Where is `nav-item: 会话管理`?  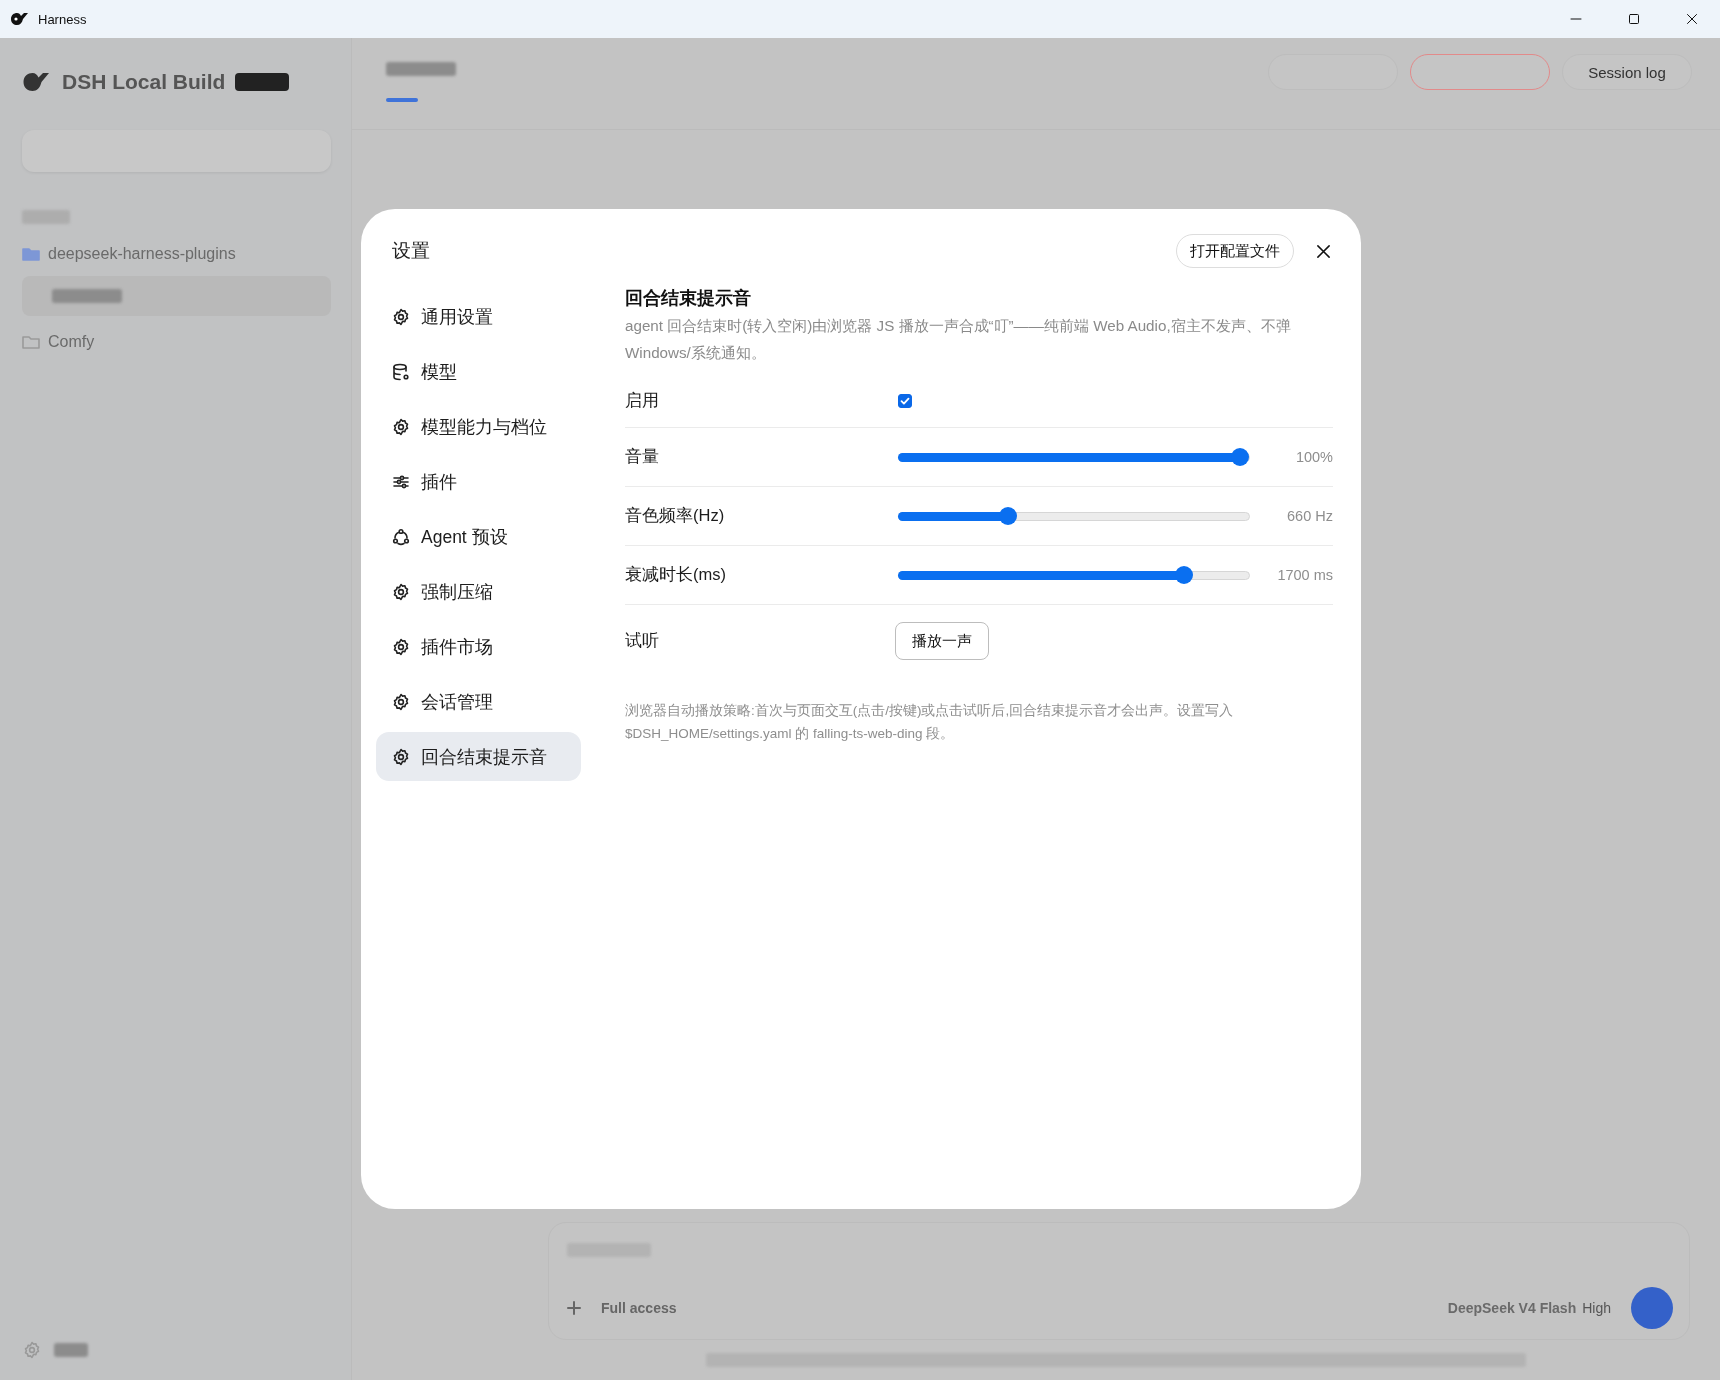
nav-item: 会话管理 is located at coordinates (478, 701).